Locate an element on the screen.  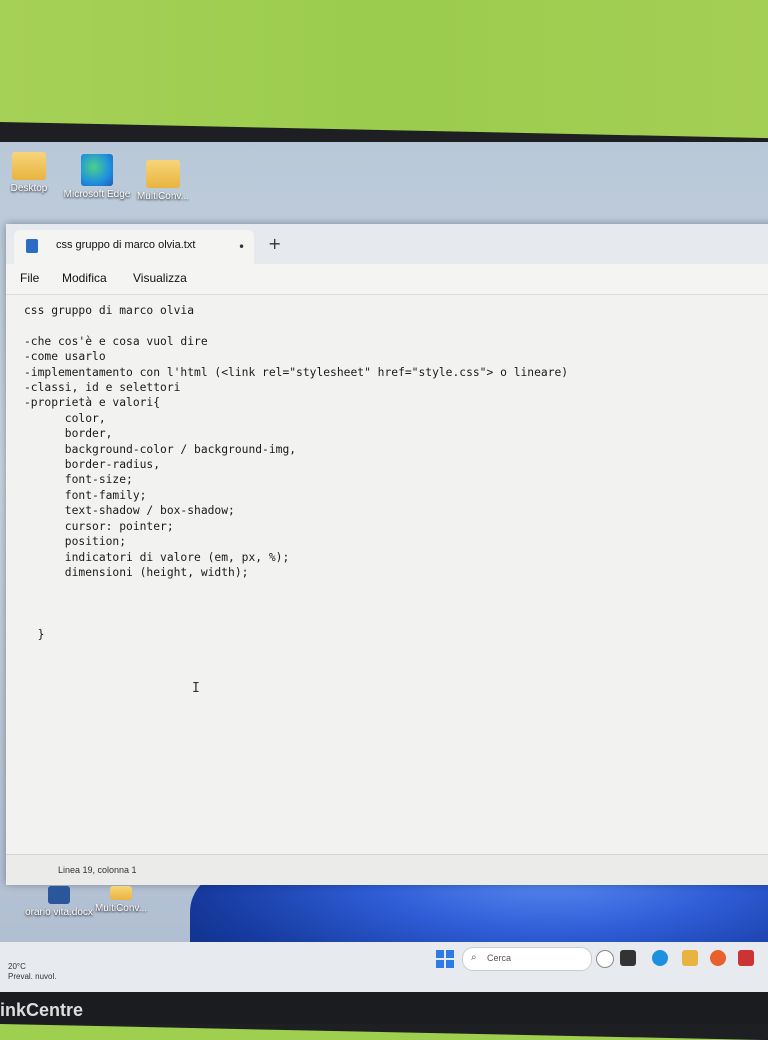
desktop-icon-edge: Microsoft Edge is located at coordinates (97, 177).